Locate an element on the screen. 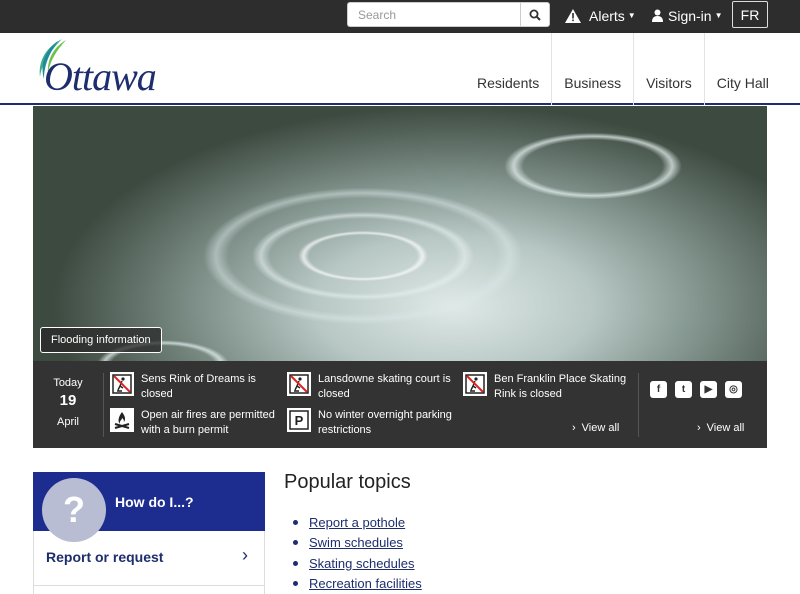  topic-link: Skating schedules is located at coordinates (362, 563).